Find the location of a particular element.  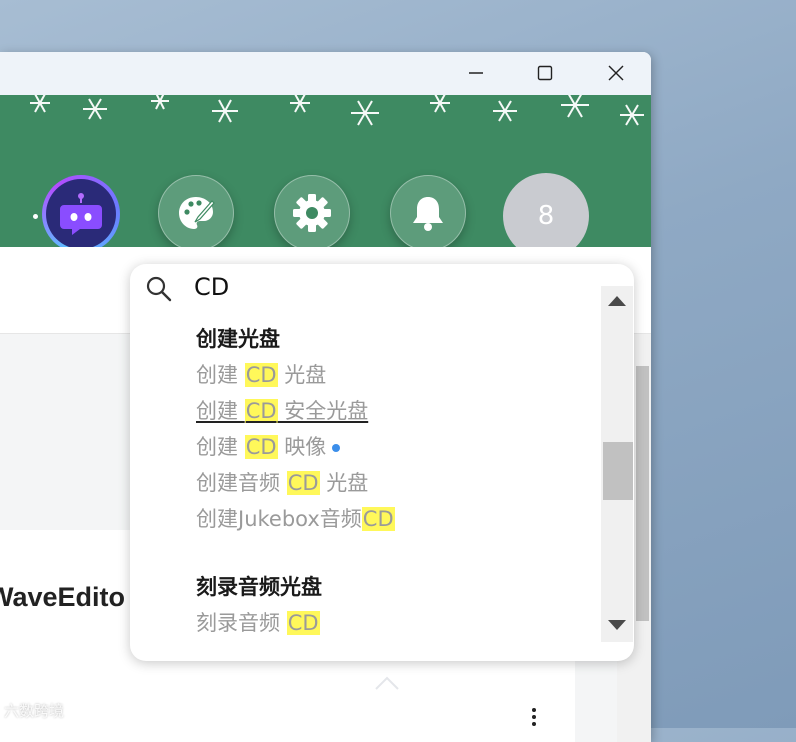

notifications-button is located at coordinates (428, 211).